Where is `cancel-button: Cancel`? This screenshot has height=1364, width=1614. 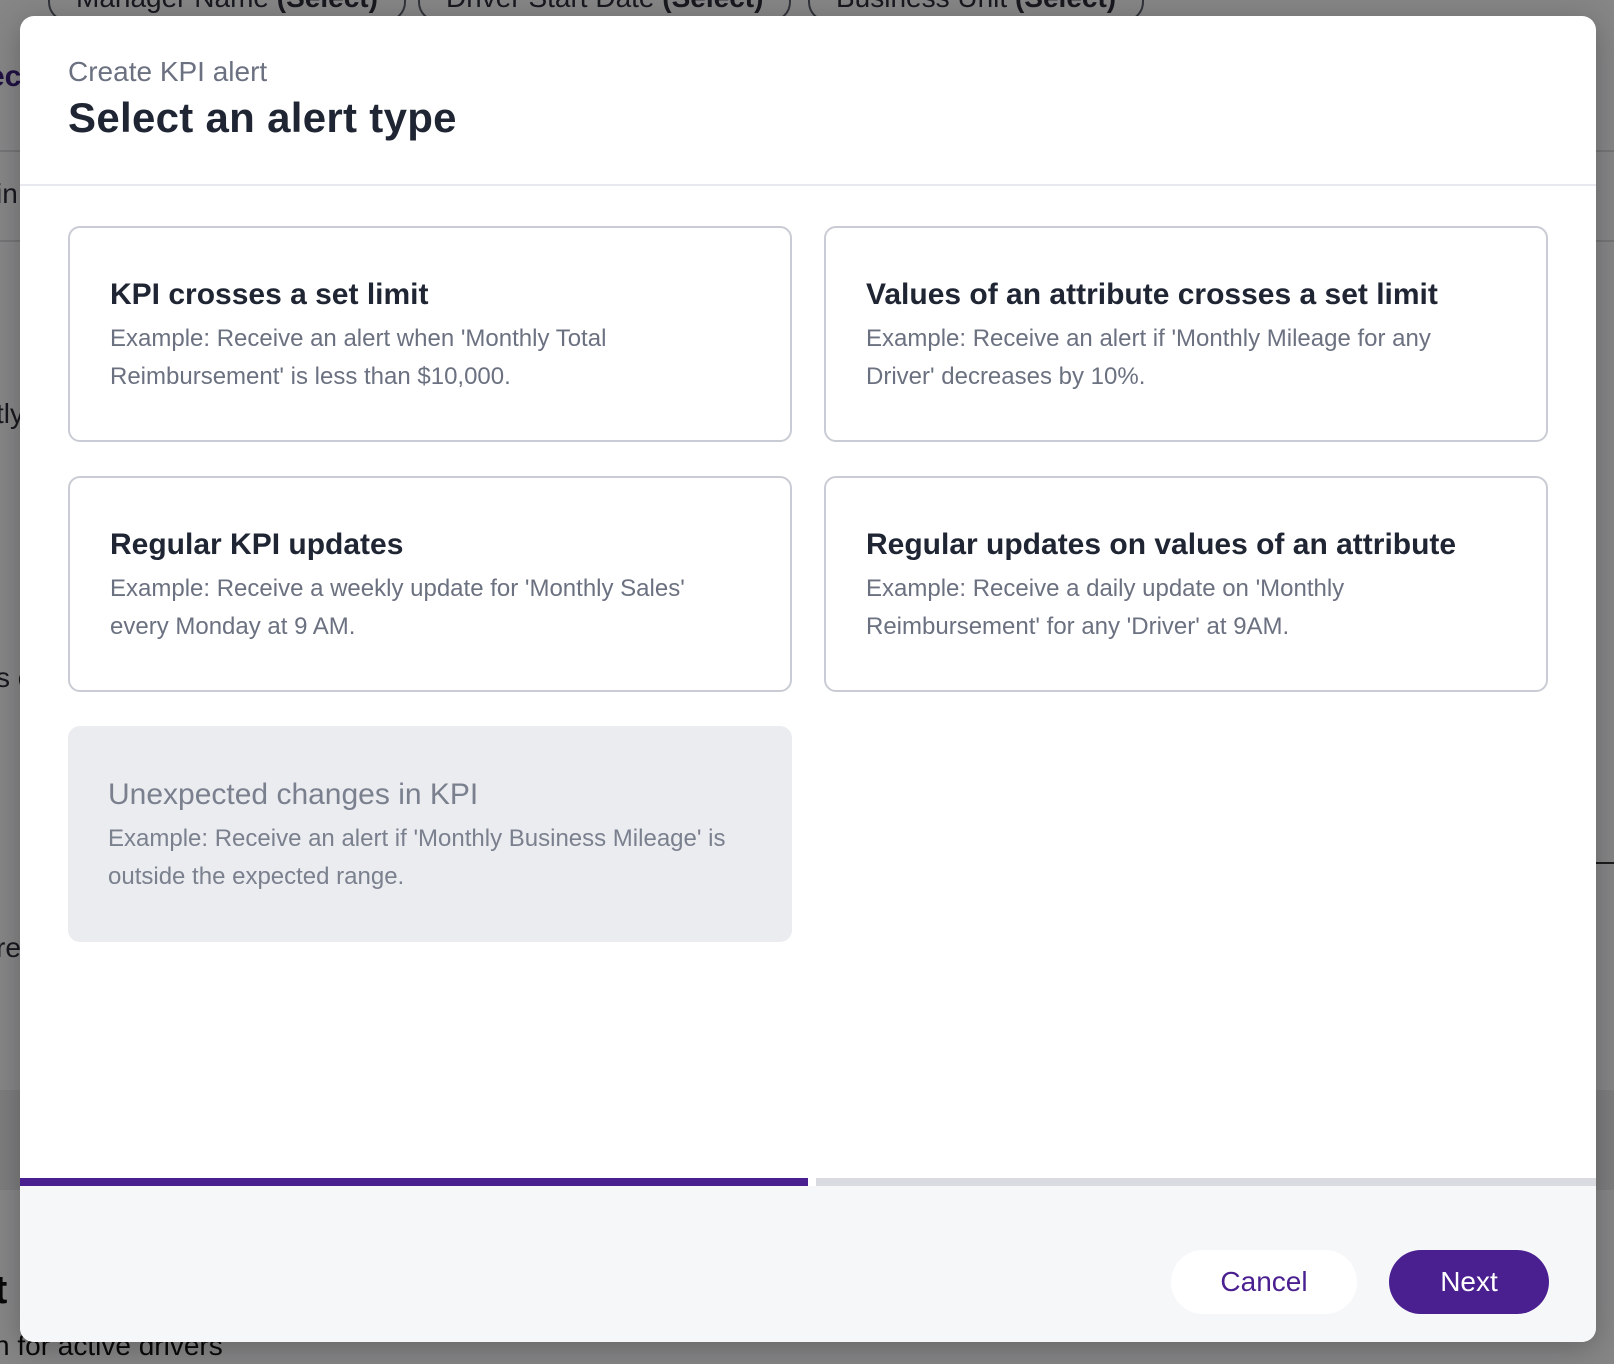 cancel-button: Cancel is located at coordinates (1264, 1282).